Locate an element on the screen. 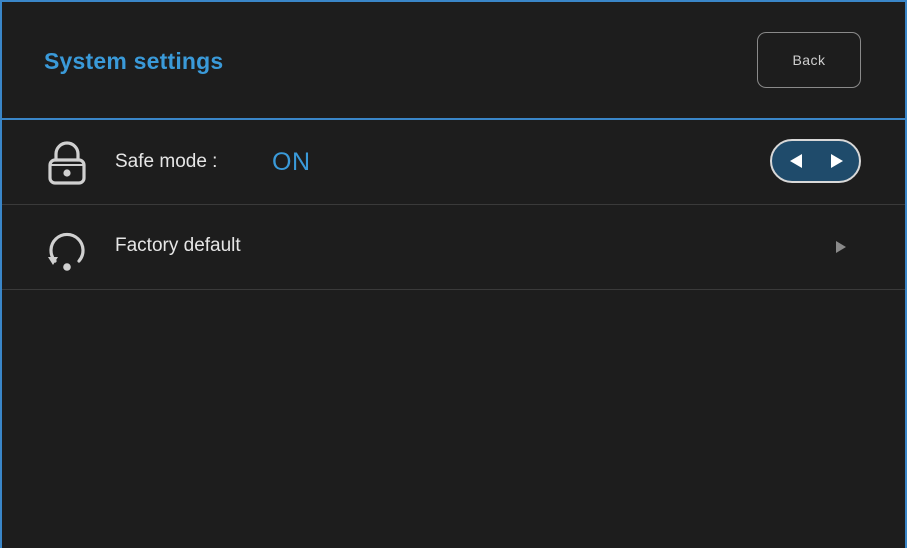  back-button: Back is located at coordinates (809, 60).